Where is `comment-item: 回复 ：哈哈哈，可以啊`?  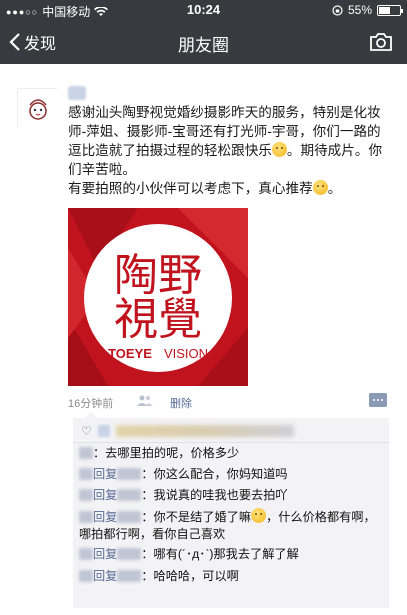 comment-item: 回复 ：哈哈哈，可以啊 is located at coordinates (232, 576).